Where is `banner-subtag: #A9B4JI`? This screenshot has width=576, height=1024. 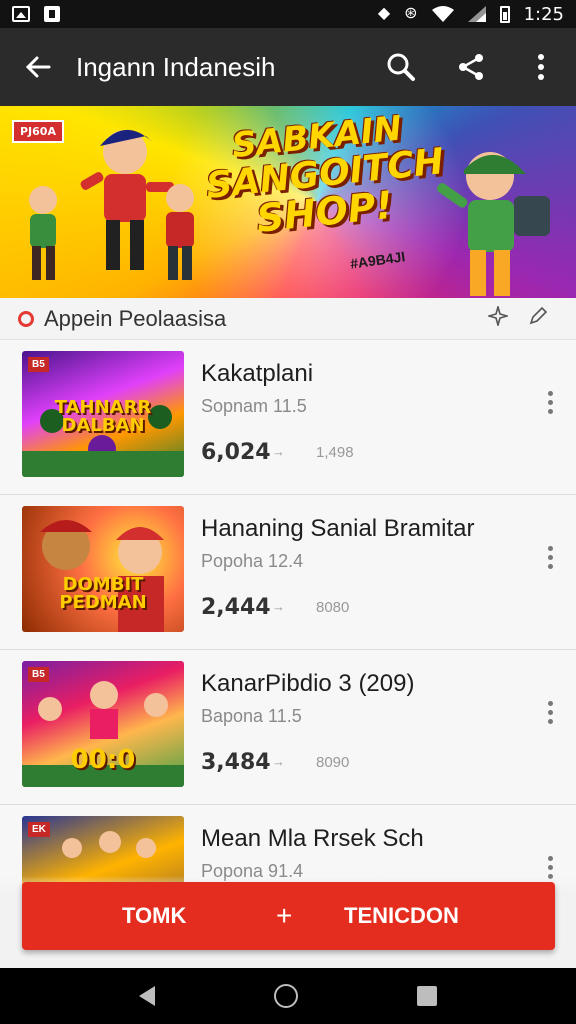
banner-subtag: #A9B4JI is located at coordinates (378, 260).